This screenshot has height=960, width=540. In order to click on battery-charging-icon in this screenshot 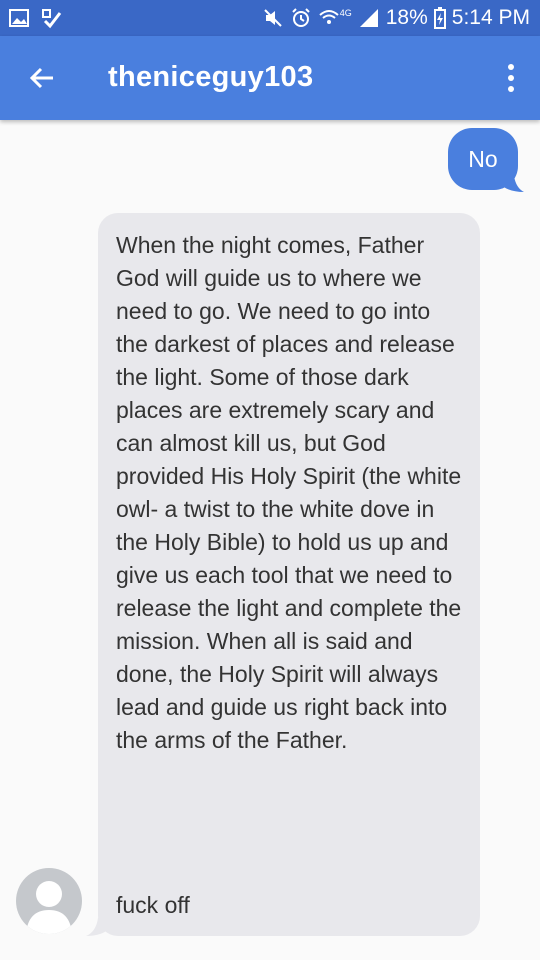, I will do `click(439, 18)`.